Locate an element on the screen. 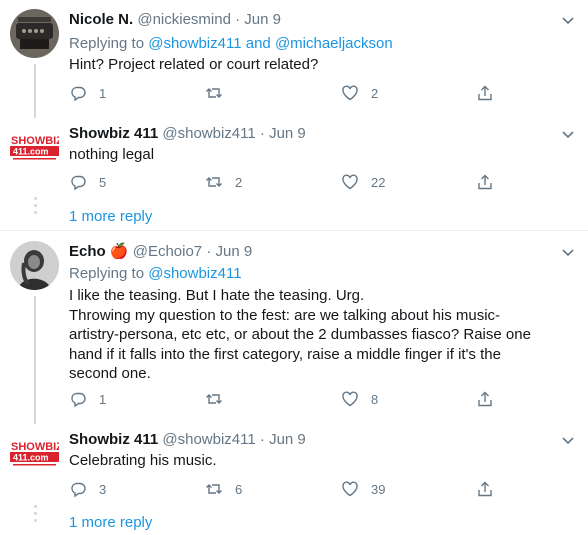  tweet-text: Hint? Project related or court related? is located at coordinates (194, 64).